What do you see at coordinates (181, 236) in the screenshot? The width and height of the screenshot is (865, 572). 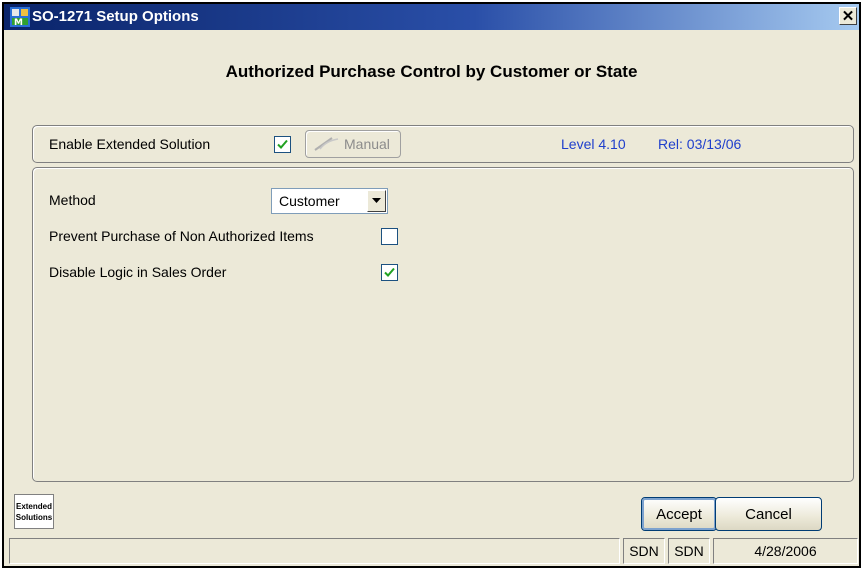 I see `prevent-purchase-label: Prevent Purchase of Non Authorized Items` at bounding box center [181, 236].